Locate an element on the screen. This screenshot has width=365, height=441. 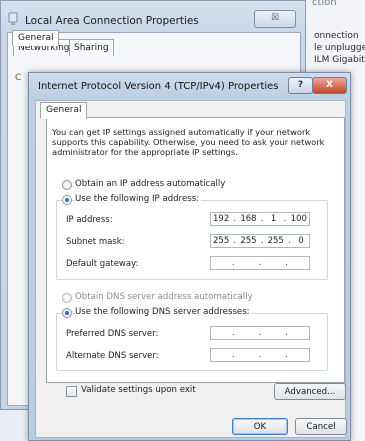
preferred-dns-label: Preferred DNS server: is located at coordinates (112, 334).